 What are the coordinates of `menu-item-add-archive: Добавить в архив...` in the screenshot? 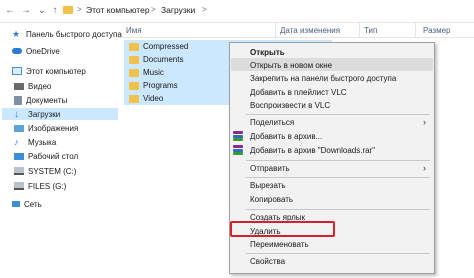 It's located at (286, 136).